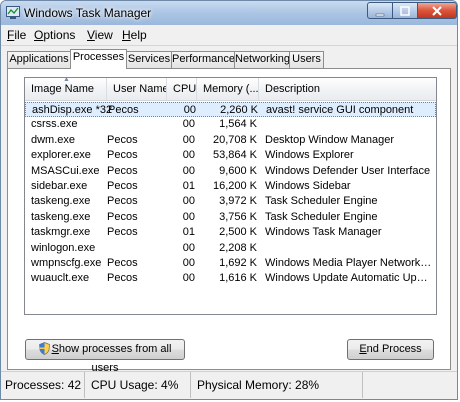  What do you see at coordinates (340, 110) in the screenshot?
I see `description-cell: avast! service GUI component` at bounding box center [340, 110].